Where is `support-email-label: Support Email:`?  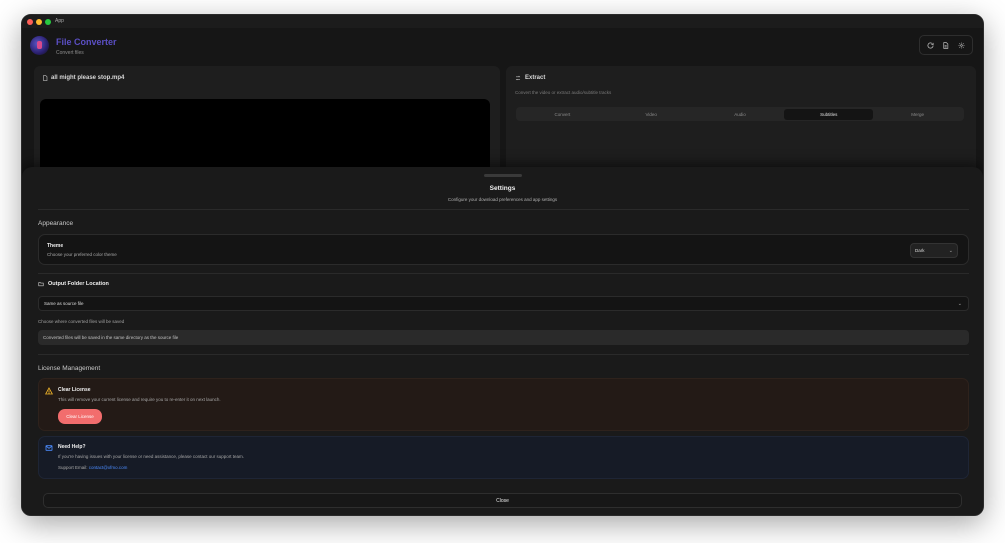 support-email-label: Support Email: is located at coordinates (73, 467).